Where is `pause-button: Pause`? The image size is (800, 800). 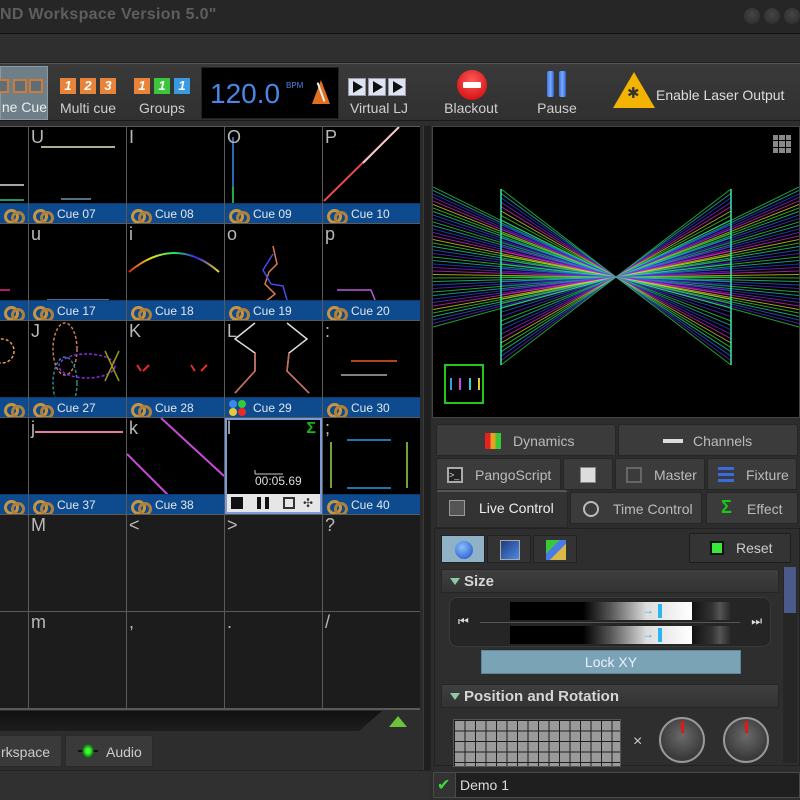 pause-button: Pause is located at coordinates (557, 93).